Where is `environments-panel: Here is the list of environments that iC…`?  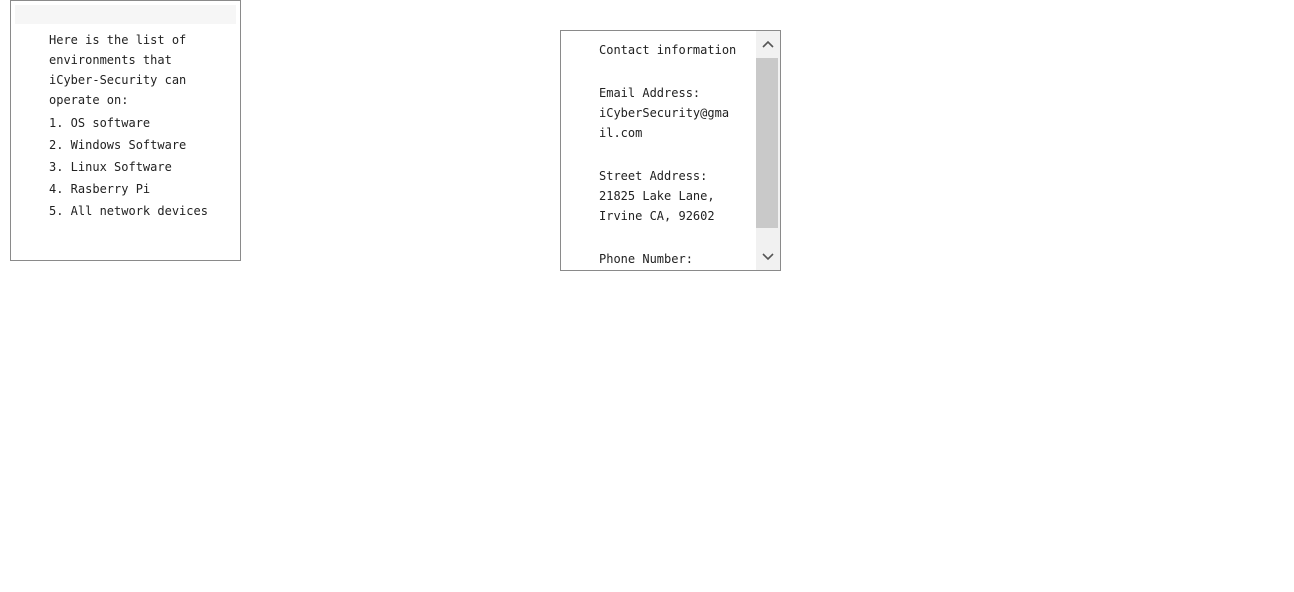
environments-panel: Here is the list of environments that iC… is located at coordinates (125, 130).